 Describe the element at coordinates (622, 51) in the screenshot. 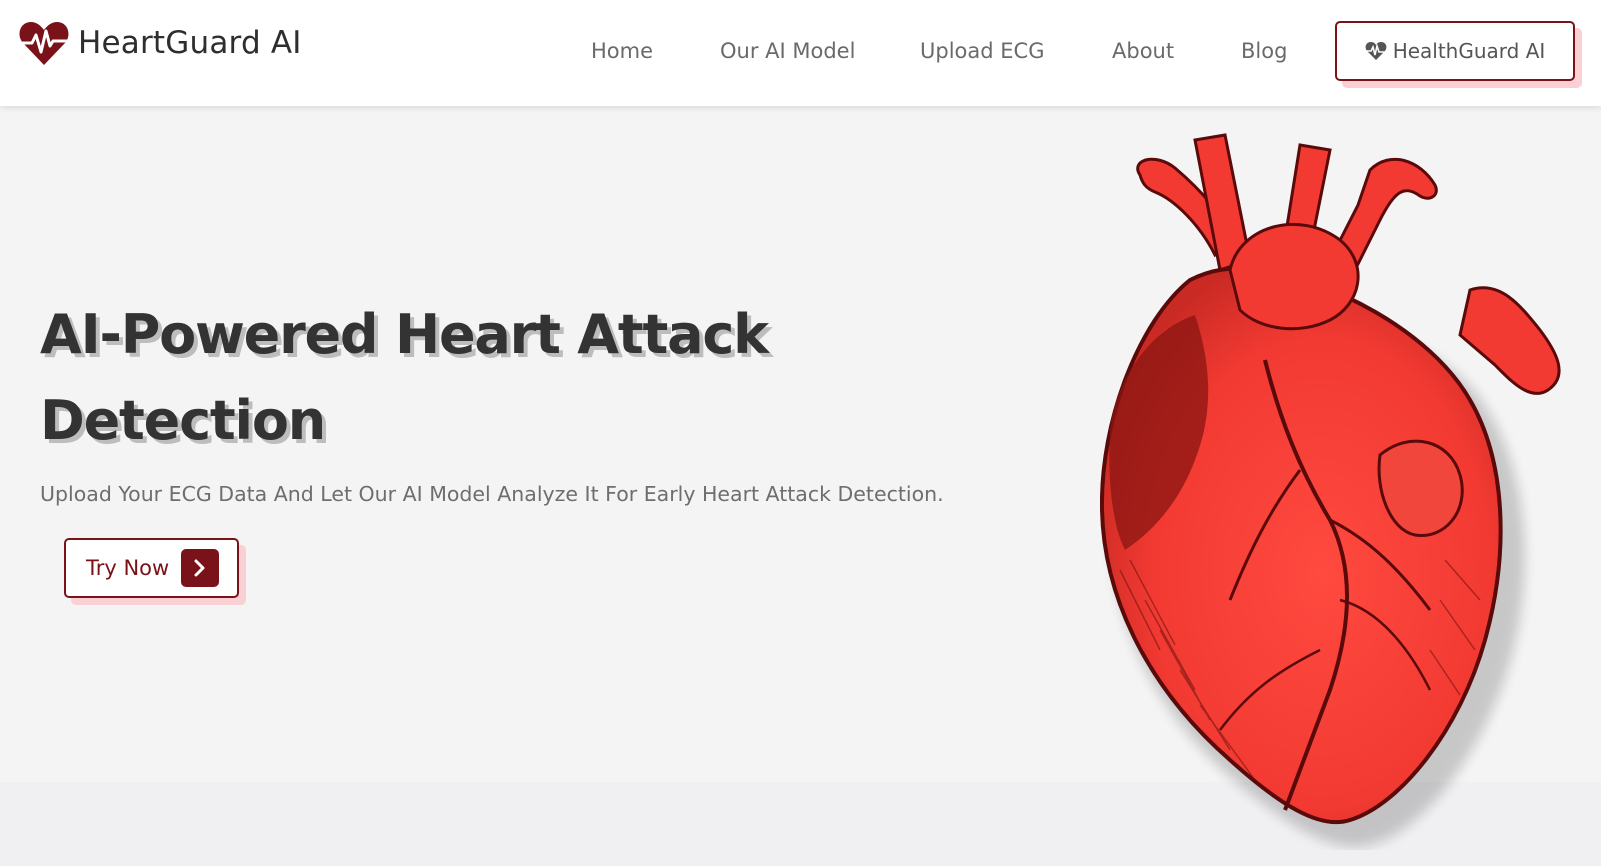

I see `nav-home: Home` at that location.